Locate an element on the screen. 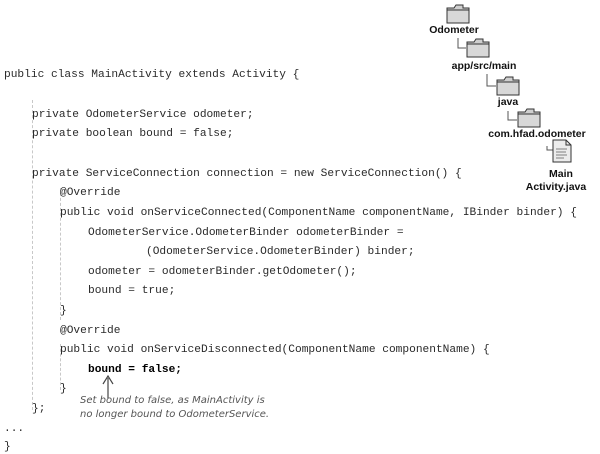  annotation-line-2: no longer bound to OdometerService. is located at coordinates (175, 414).